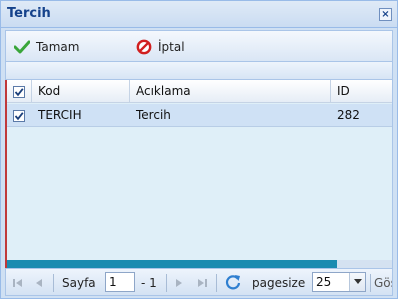  What do you see at coordinates (361, 91) in the screenshot?
I see `column-header-id: ID` at bounding box center [361, 91].